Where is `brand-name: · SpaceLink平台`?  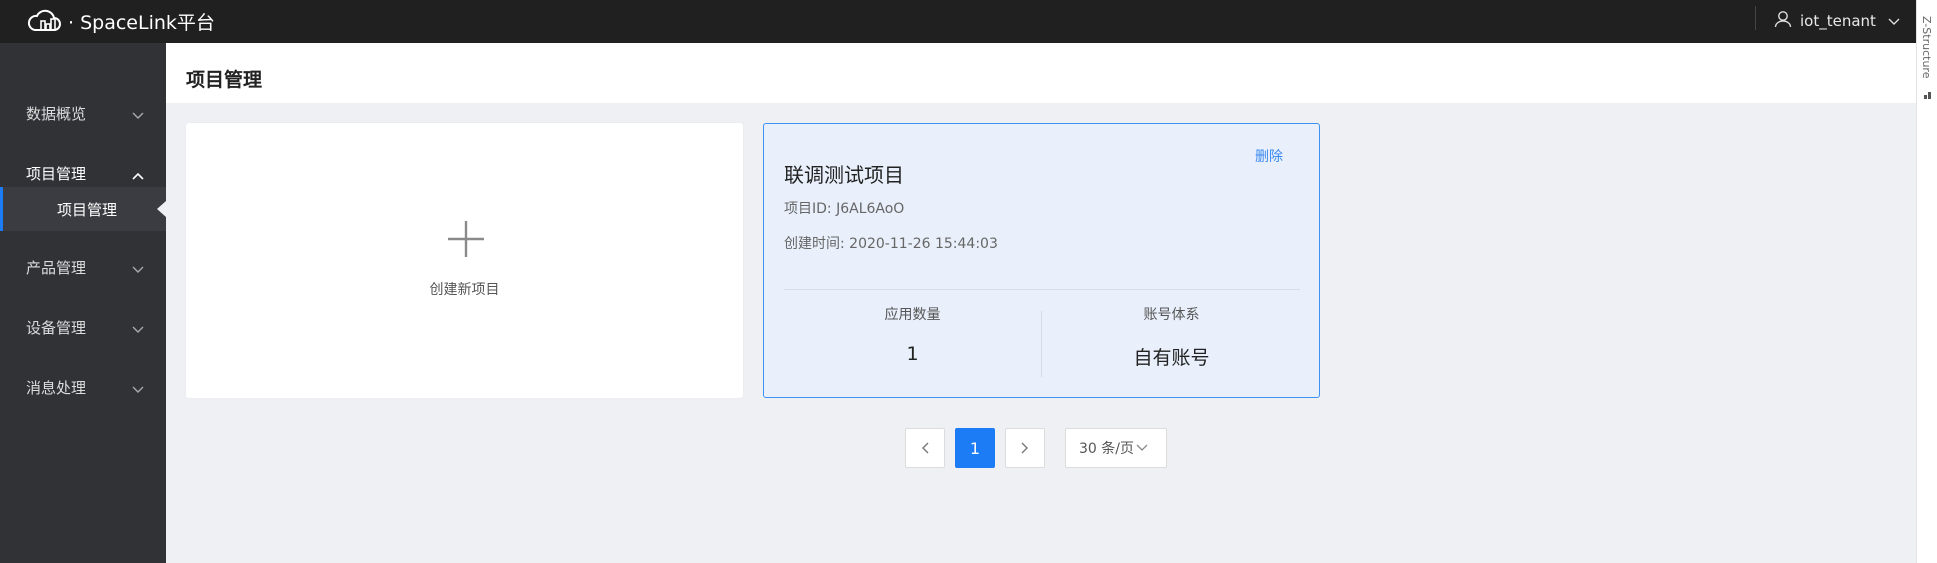
brand-name: · SpaceLink平台 is located at coordinates (141, 22).